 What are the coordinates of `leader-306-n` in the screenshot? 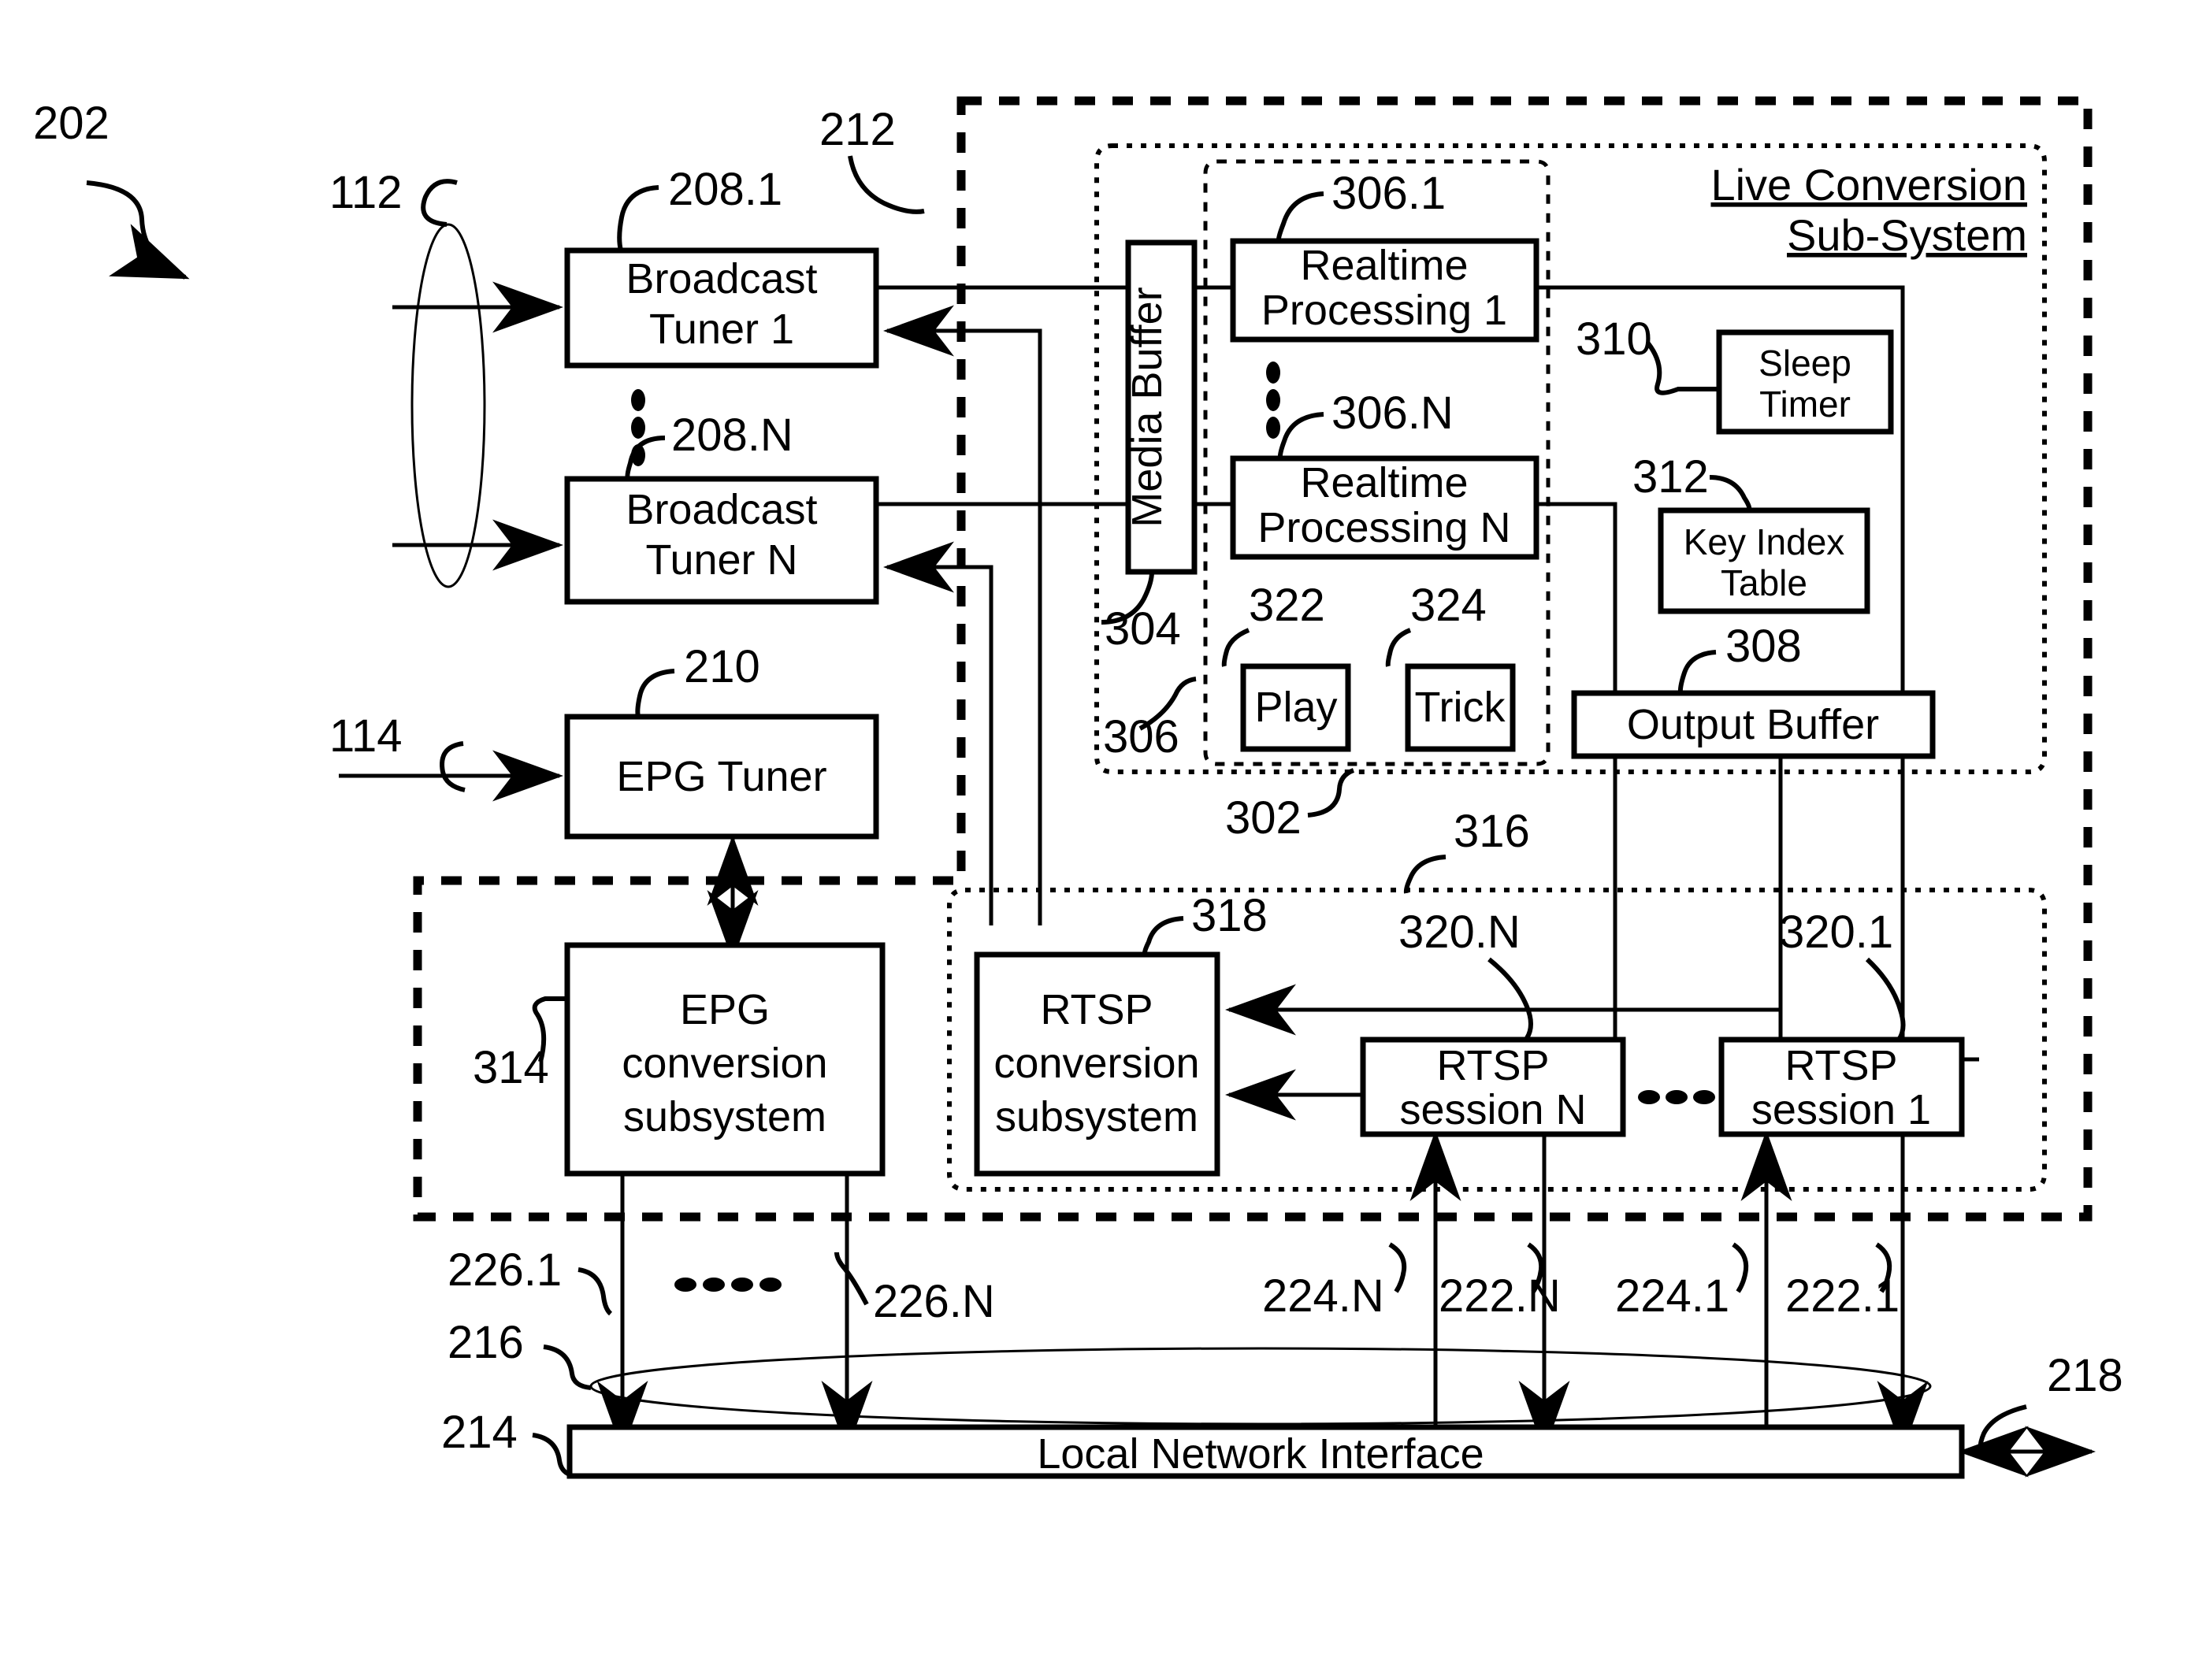 It's located at (1300, 435).